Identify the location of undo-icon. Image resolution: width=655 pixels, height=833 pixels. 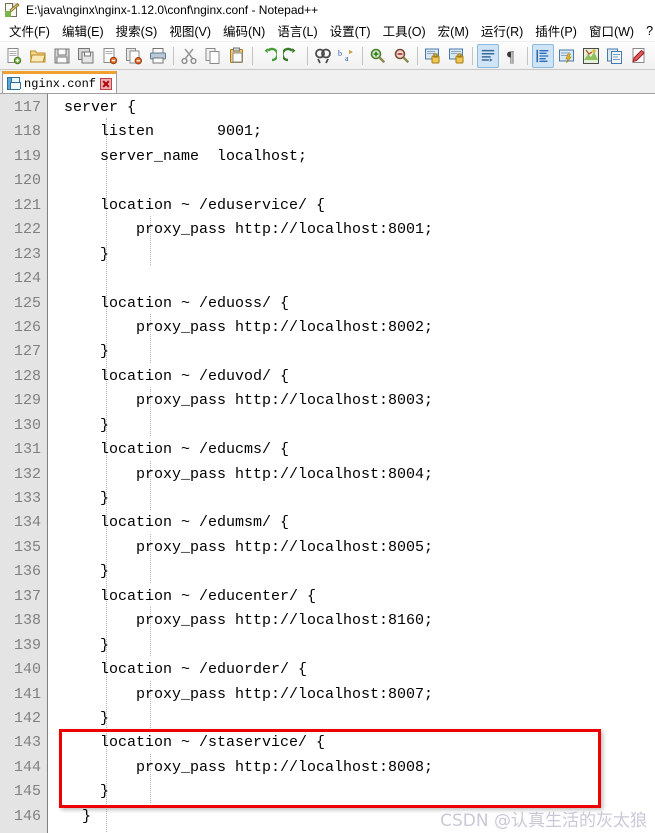
(268, 56).